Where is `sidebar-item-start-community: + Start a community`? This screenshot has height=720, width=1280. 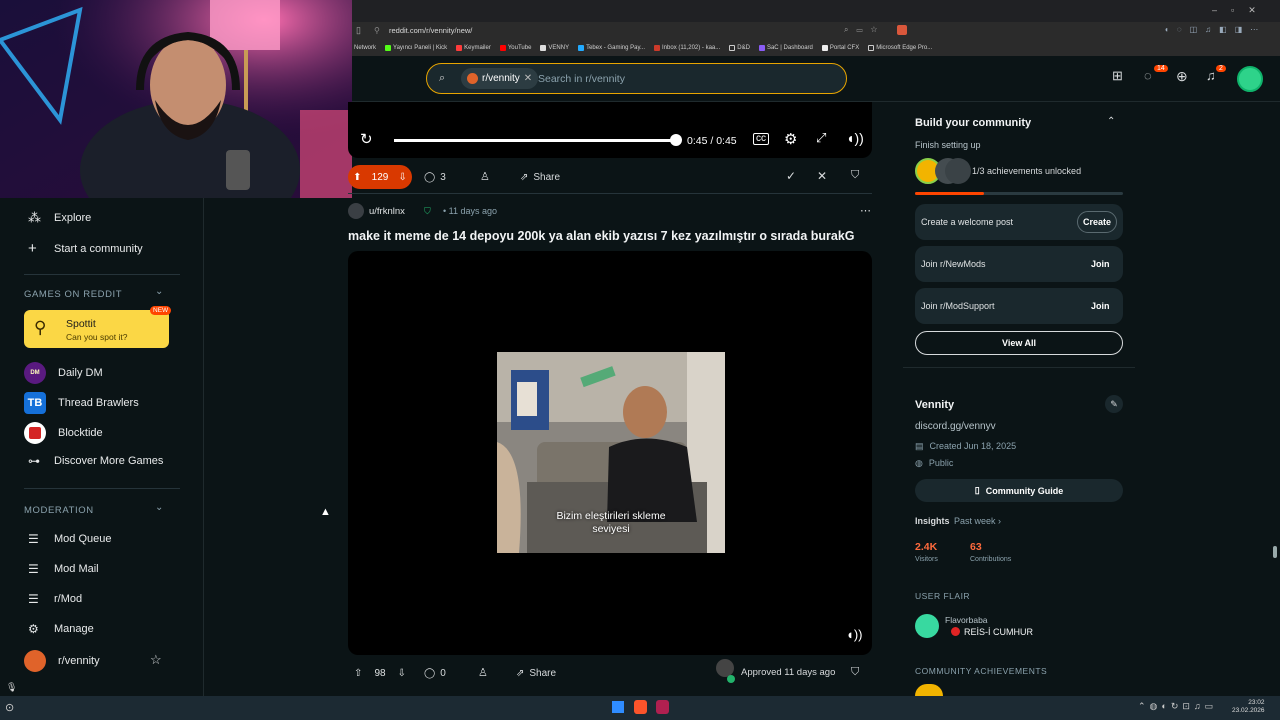
sidebar-item-start-community: + Start a community is located at coordinates (85, 248).